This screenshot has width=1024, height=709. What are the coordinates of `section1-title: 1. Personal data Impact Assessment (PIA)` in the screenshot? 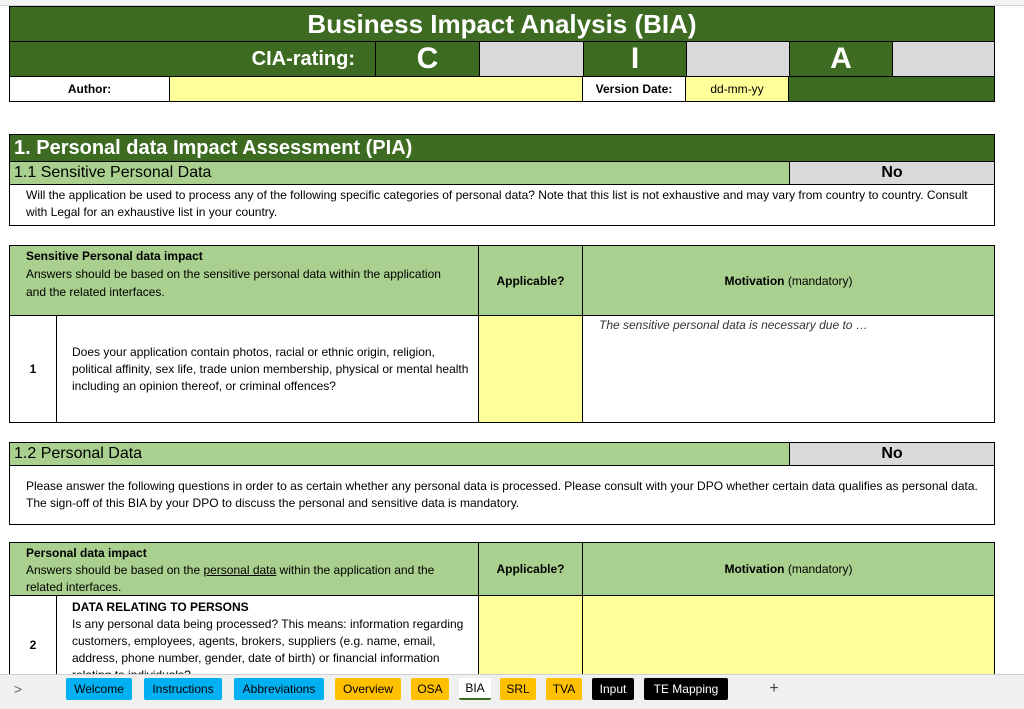 It's located at (502, 148).